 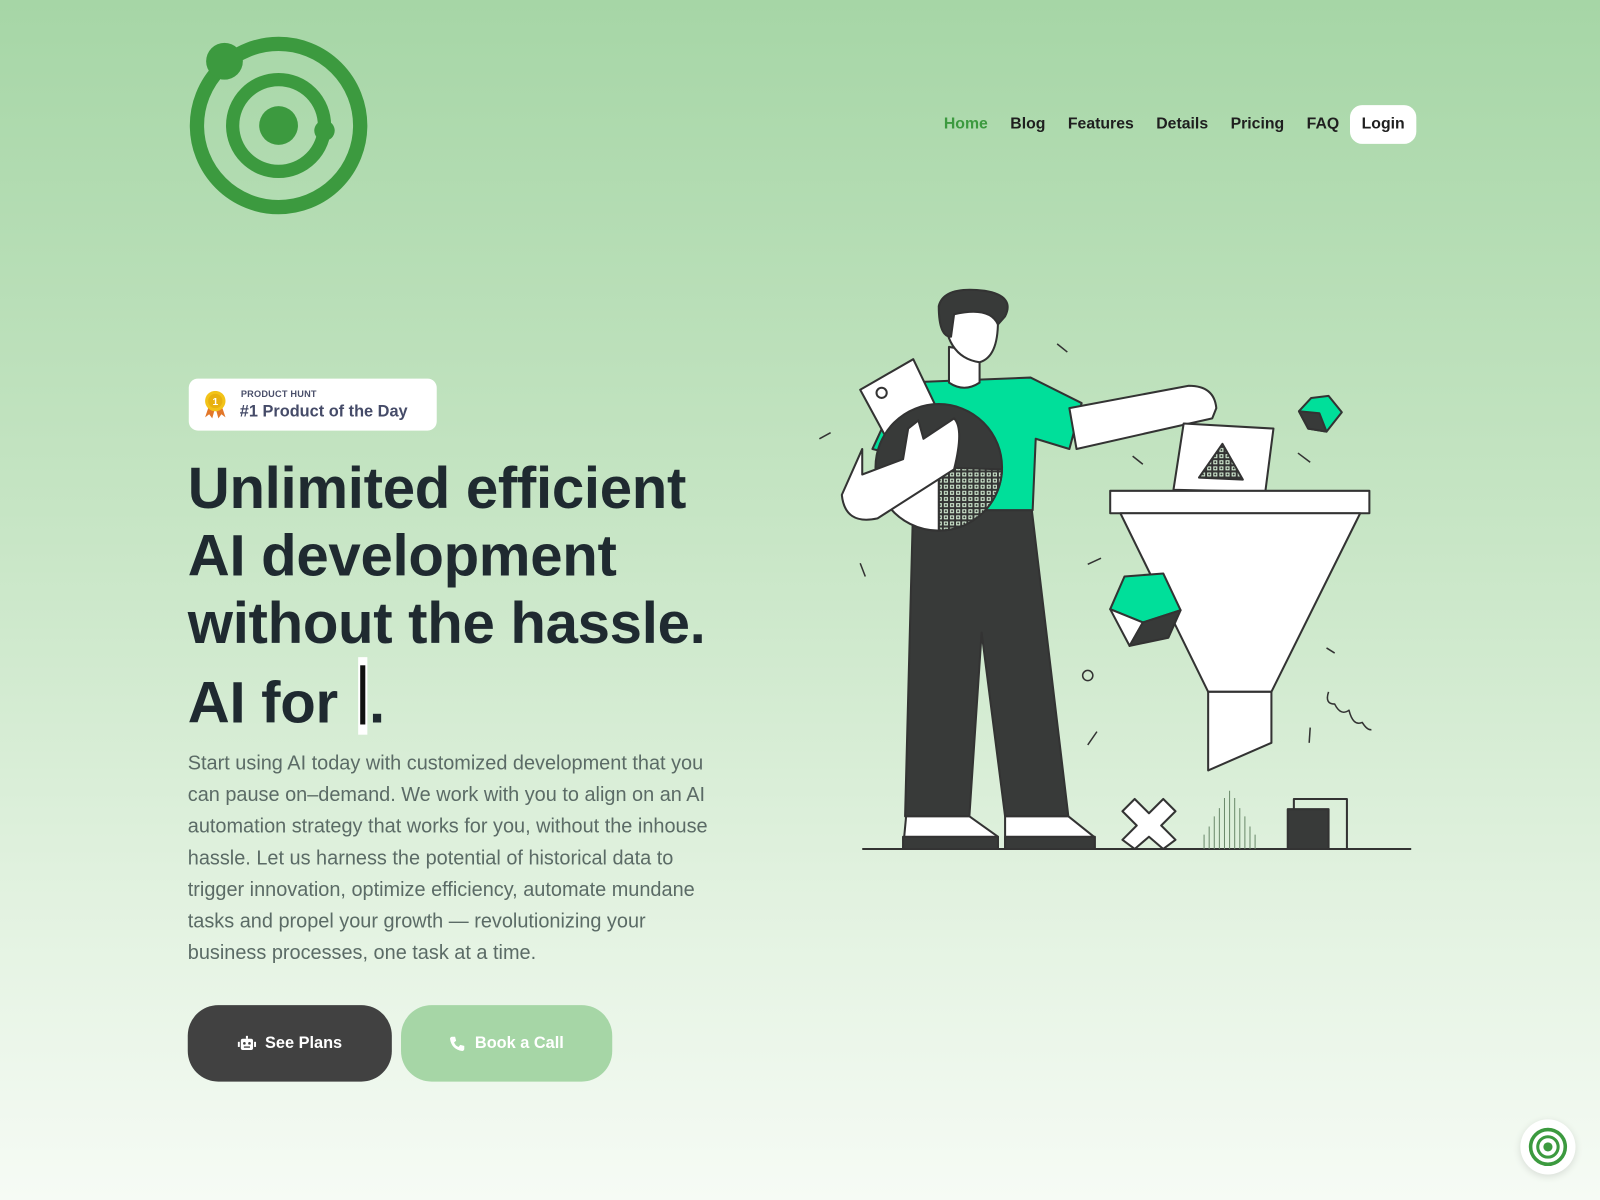 What do you see at coordinates (457, 1043) in the screenshot?
I see `phone-icon` at bounding box center [457, 1043].